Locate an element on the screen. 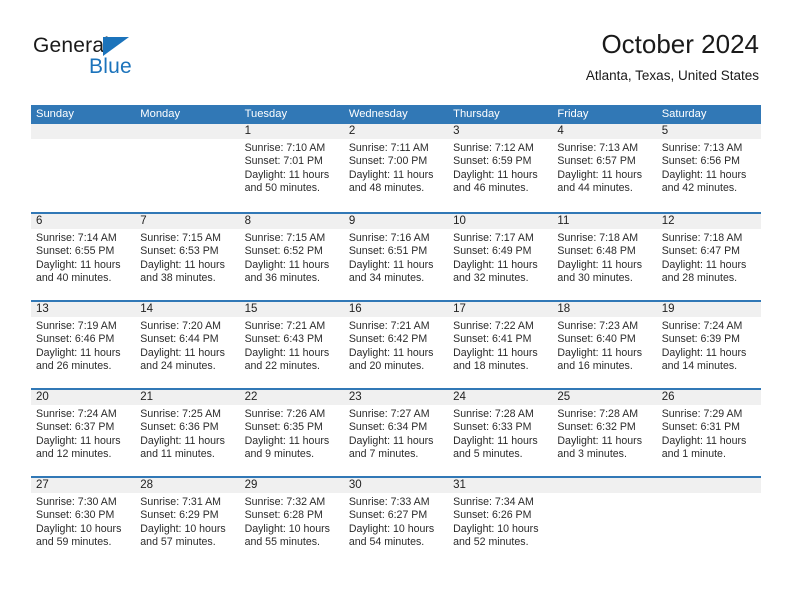  sunrise-text: Sunrise: 7:33 AM is located at coordinates (389, 502).